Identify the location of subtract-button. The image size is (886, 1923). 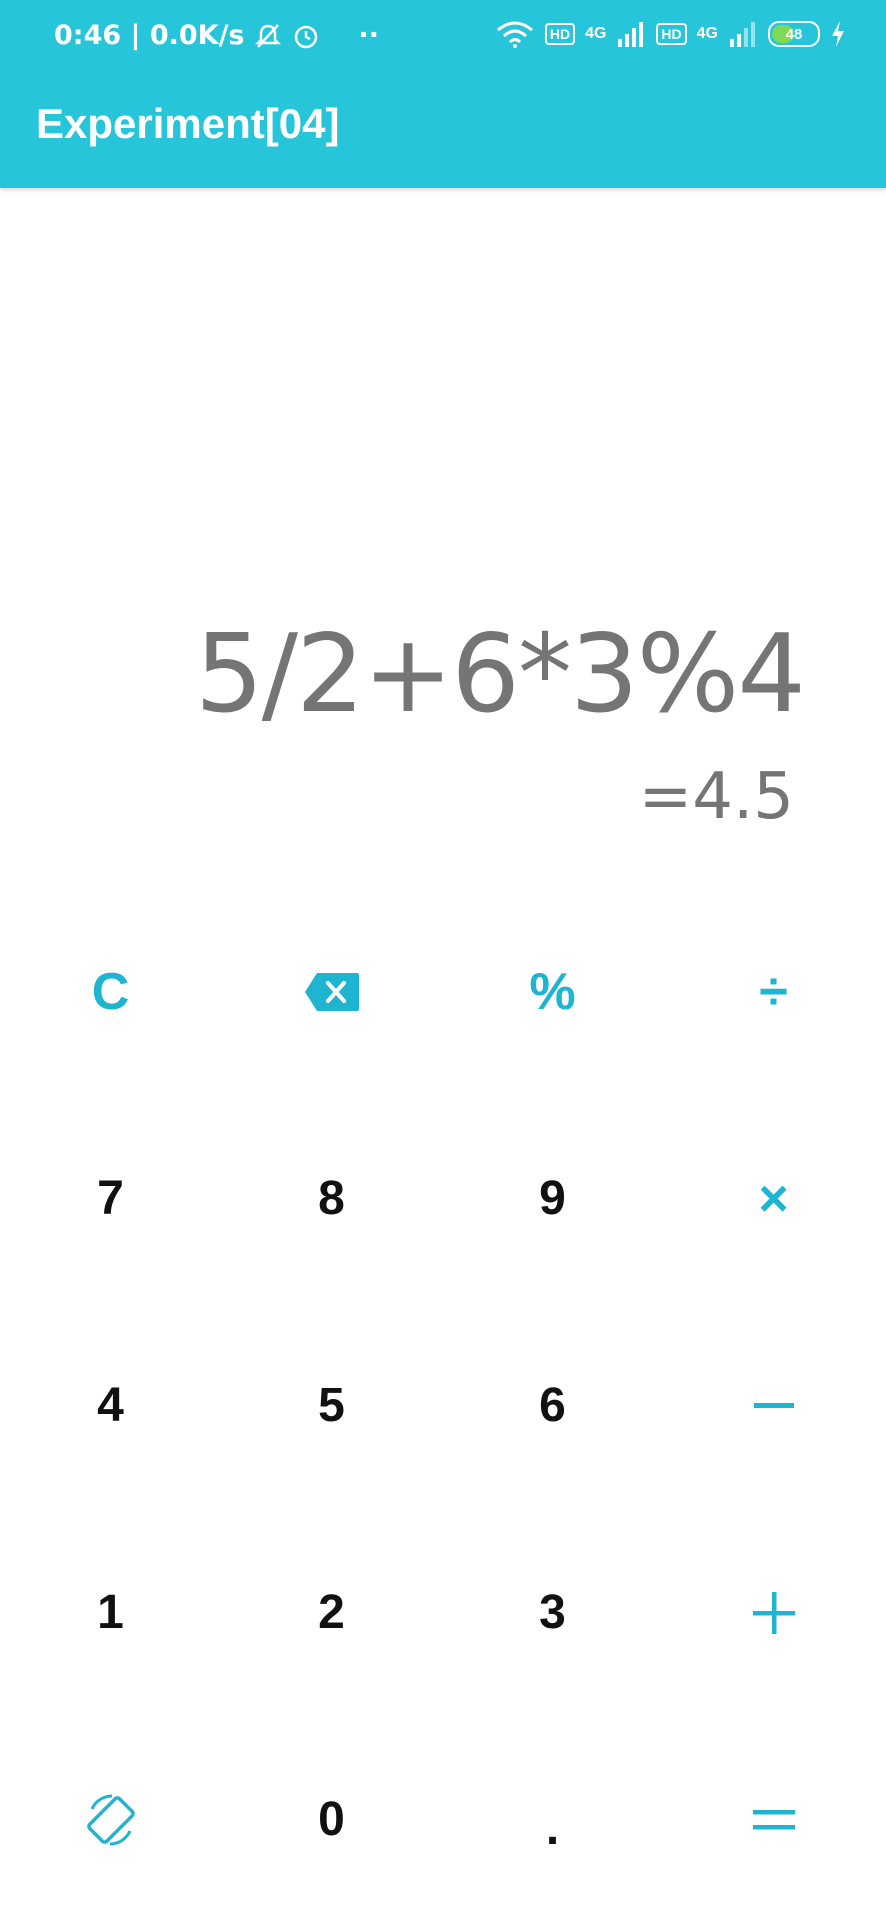
(773, 1405).